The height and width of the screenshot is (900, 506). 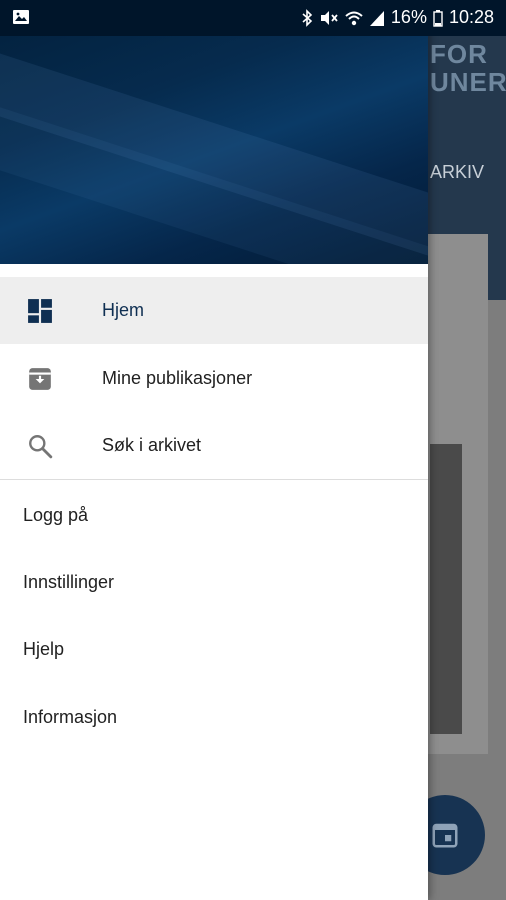 I want to click on status-bar: 16% 10:28, so click(x=253, y=18).